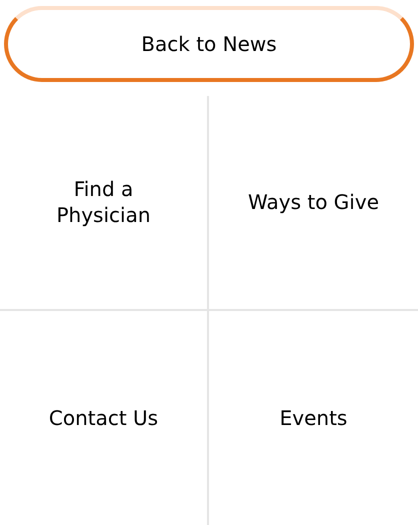  I want to click on quick-link: Contact Us, so click(103, 417).